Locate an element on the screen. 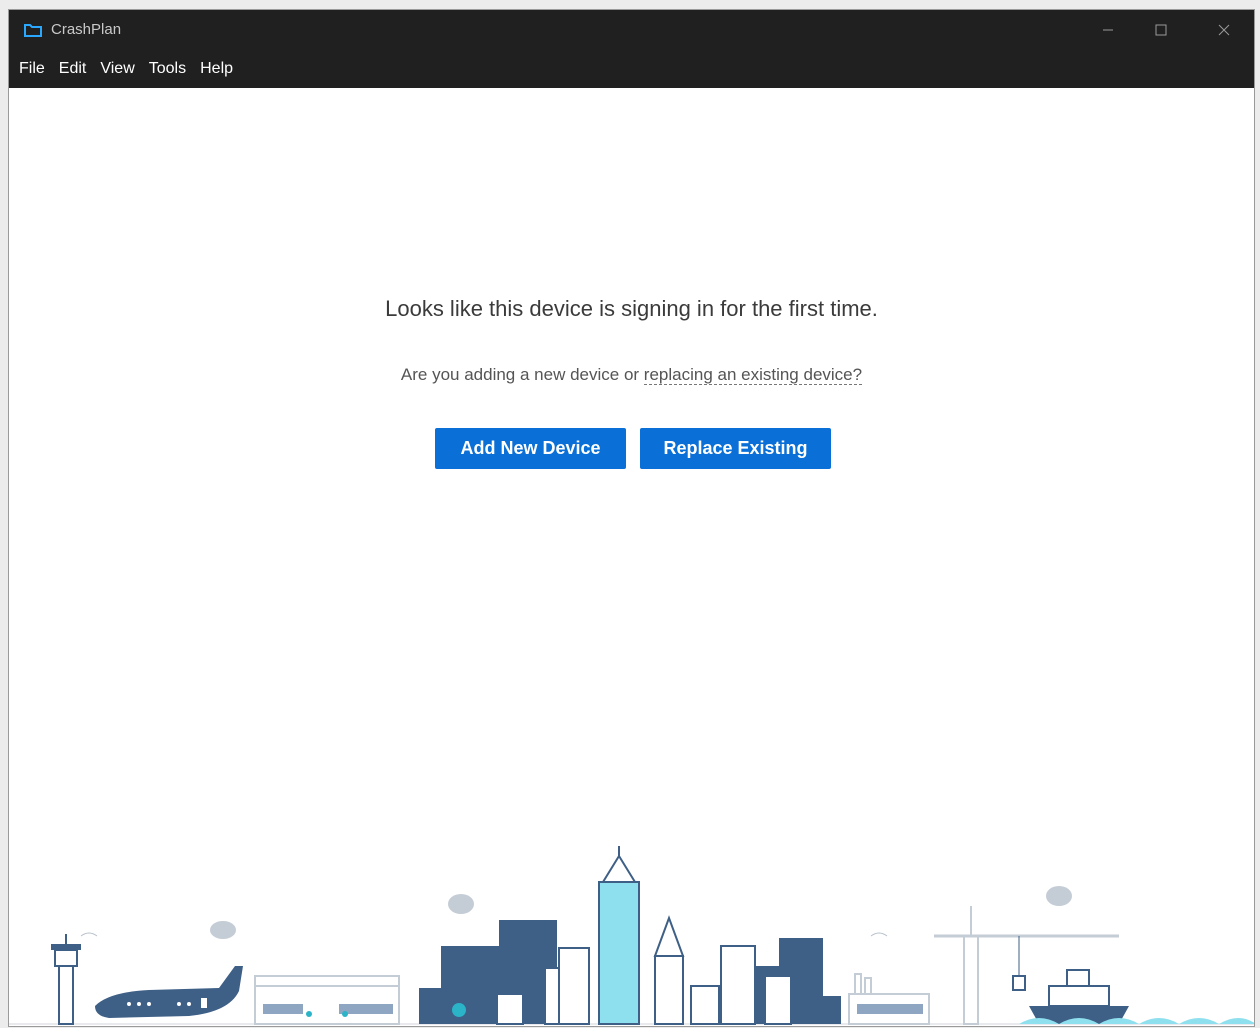 The image size is (1260, 1028). add-new-device-button: Add New Device is located at coordinates (530, 448).